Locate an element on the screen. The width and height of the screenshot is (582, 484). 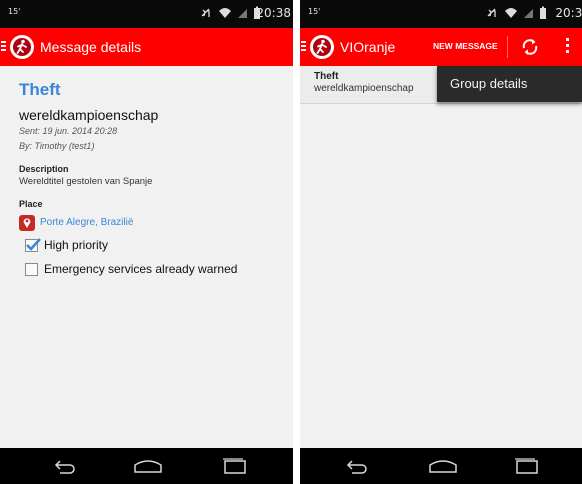
overflow-dropdown: Group details is located at coordinates (509, 84).